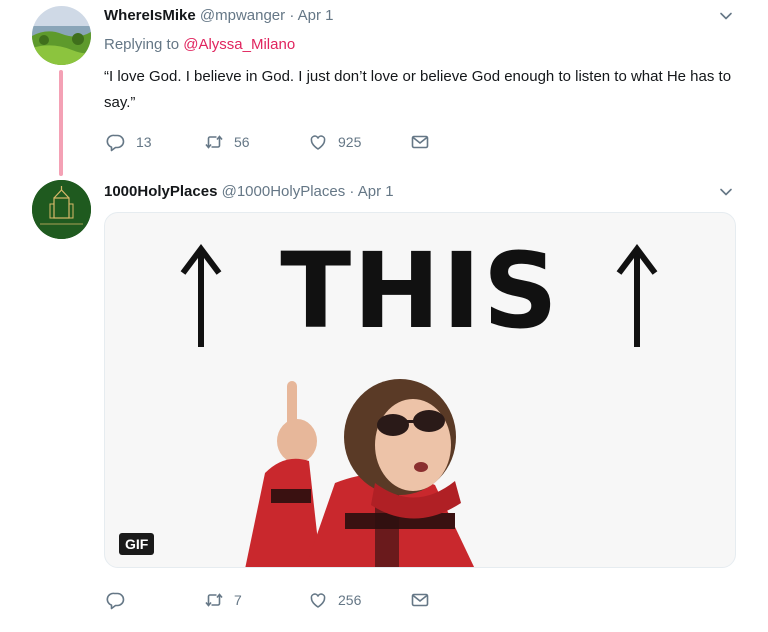  I want to click on reply-count: 13, so click(144, 142).